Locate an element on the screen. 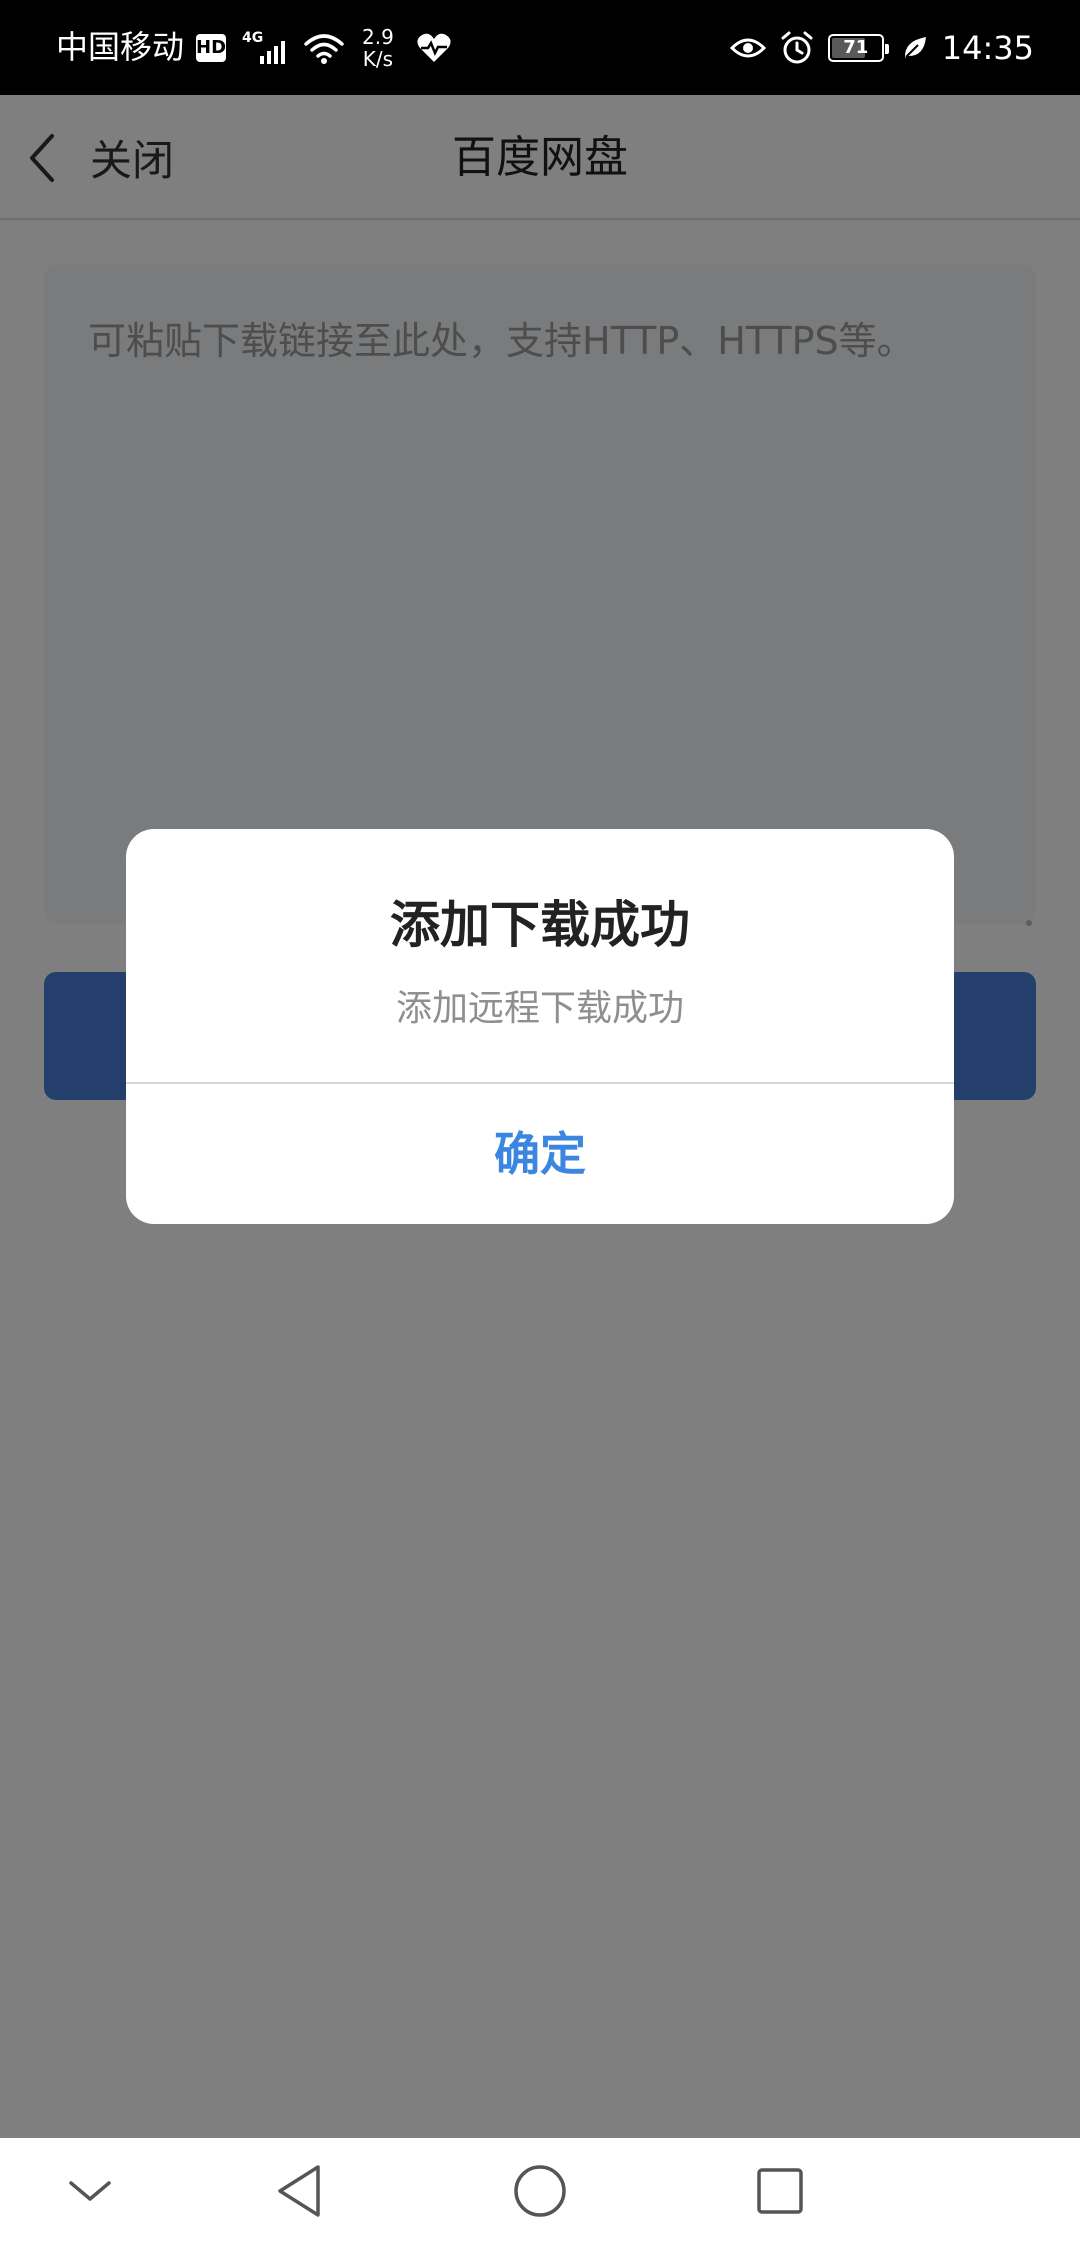 Image resolution: width=1080 pixels, height=2244 pixels. net-speed-value: 2.9 is located at coordinates (378, 36).